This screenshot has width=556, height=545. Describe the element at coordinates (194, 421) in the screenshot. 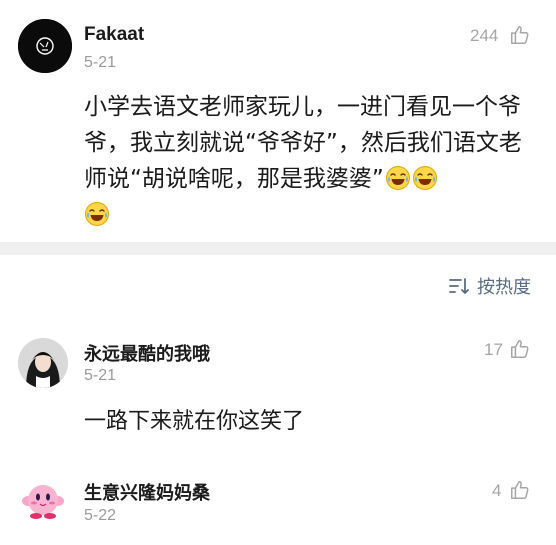

I see `comment-text: 一路下来就在你这笑了` at that location.